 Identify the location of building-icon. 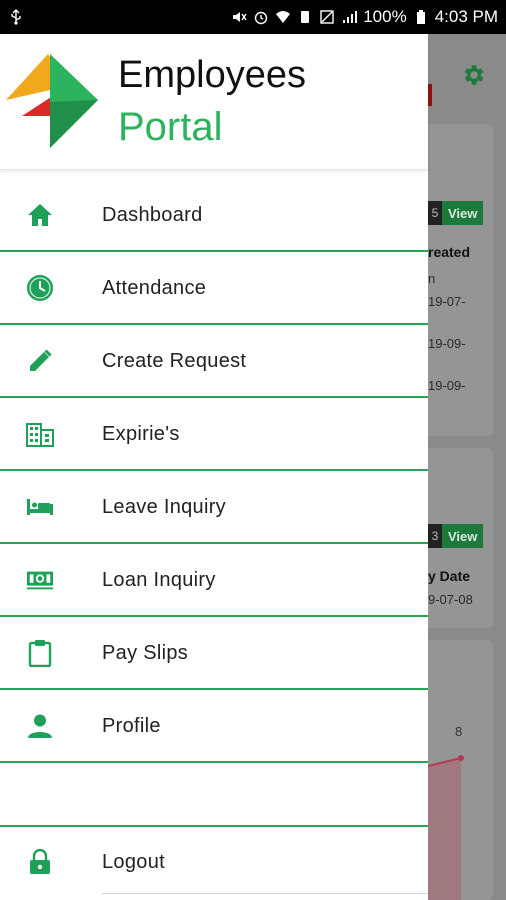
(40, 434).